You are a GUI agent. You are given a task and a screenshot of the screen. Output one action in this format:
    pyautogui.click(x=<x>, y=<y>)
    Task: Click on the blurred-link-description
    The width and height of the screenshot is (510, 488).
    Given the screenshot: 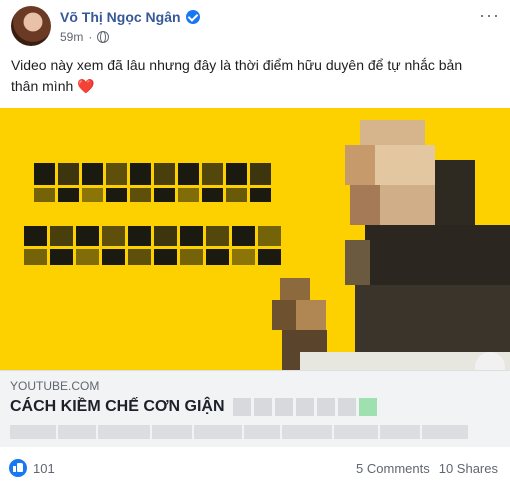 What is the action you would take?
    pyautogui.click(x=239, y=432)
    